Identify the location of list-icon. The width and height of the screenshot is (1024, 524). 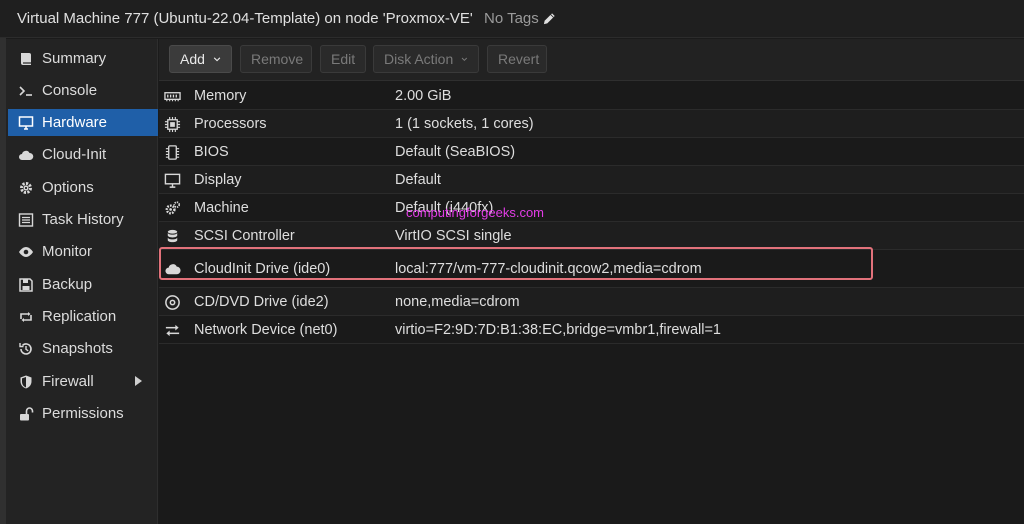
(26, 220).